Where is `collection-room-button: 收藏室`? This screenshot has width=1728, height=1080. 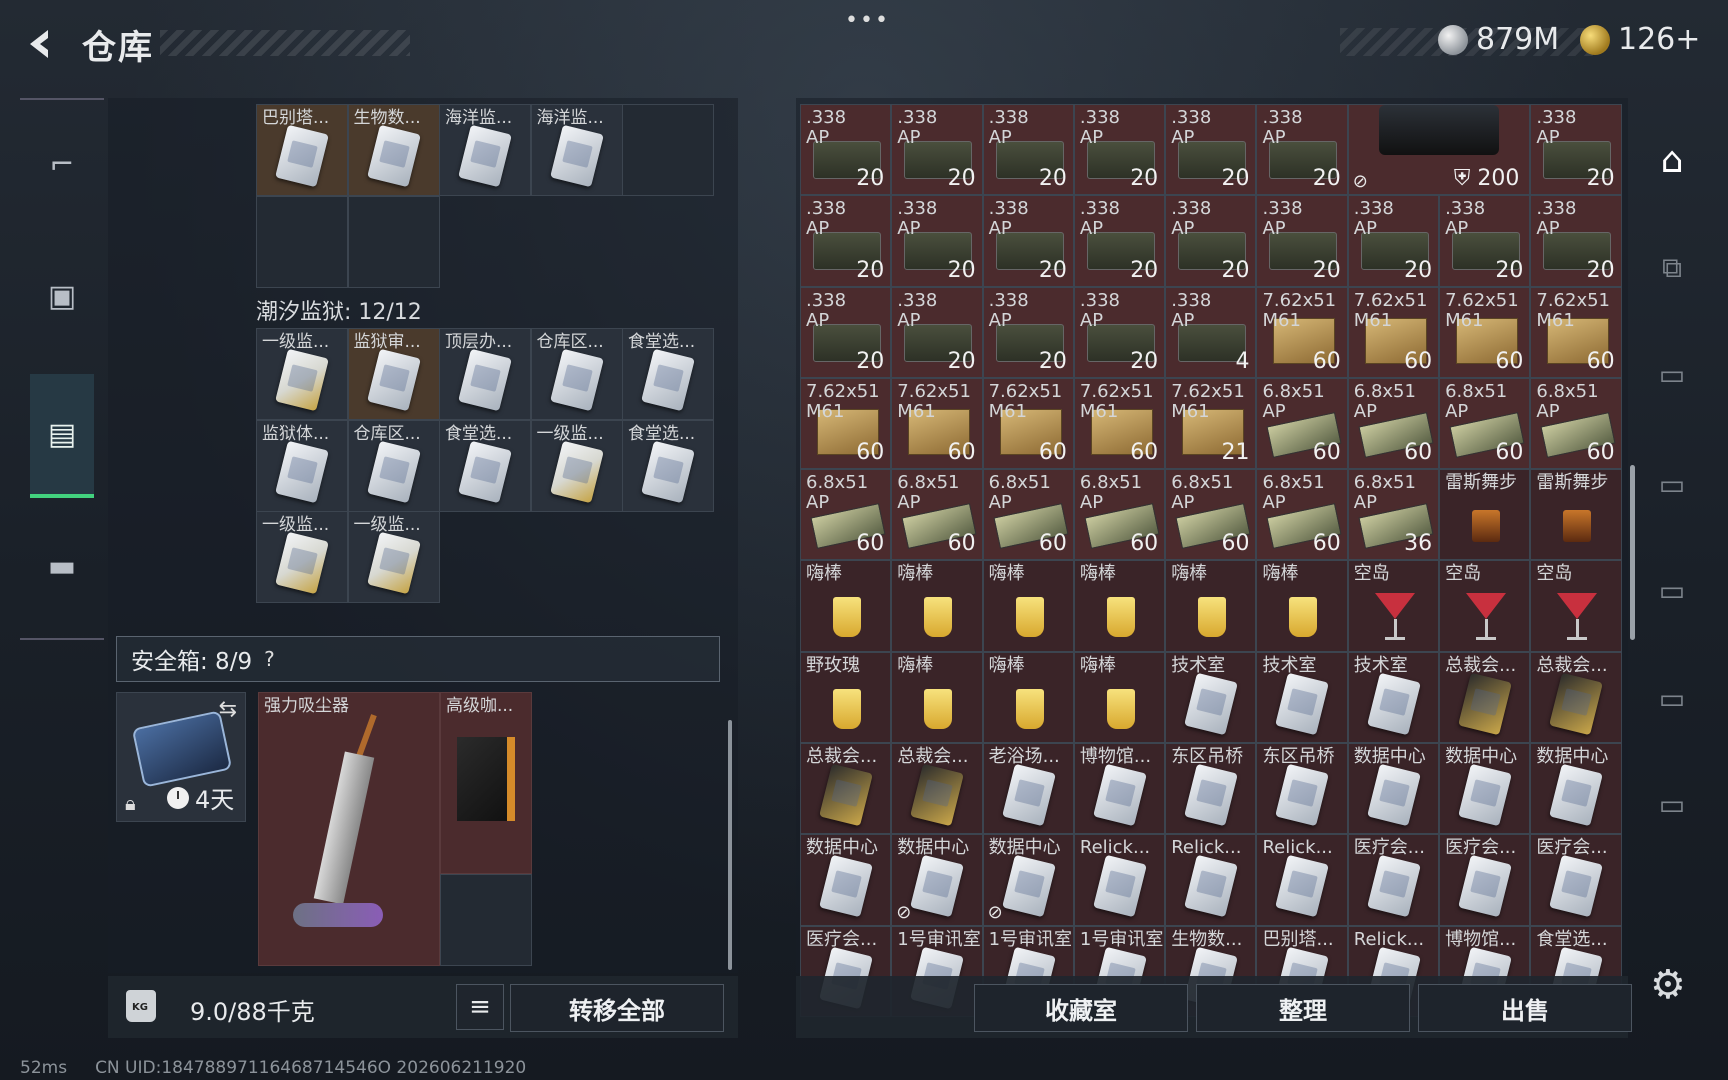
collection-room-button: 收藏室 is located at coordinates (1081, 1008).